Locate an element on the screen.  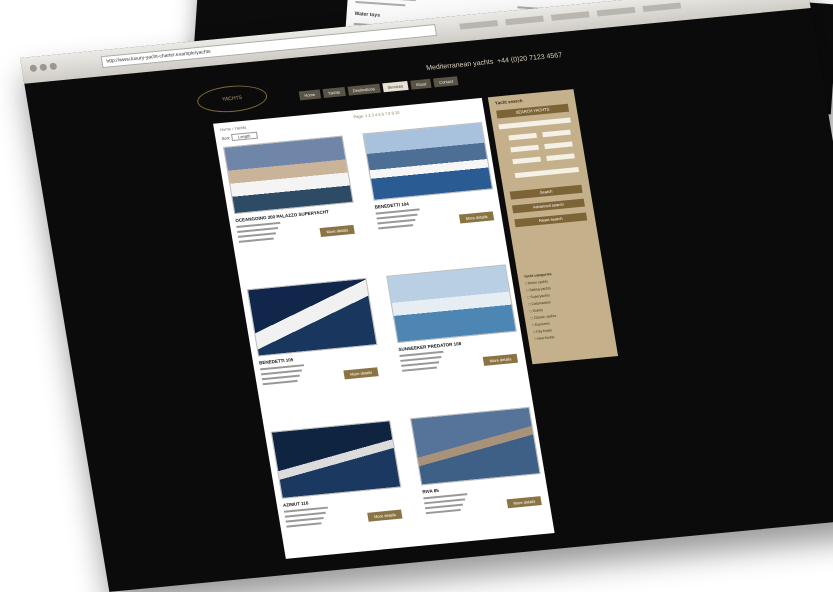
minimize-window-icon is located at coordinates (43, 67).